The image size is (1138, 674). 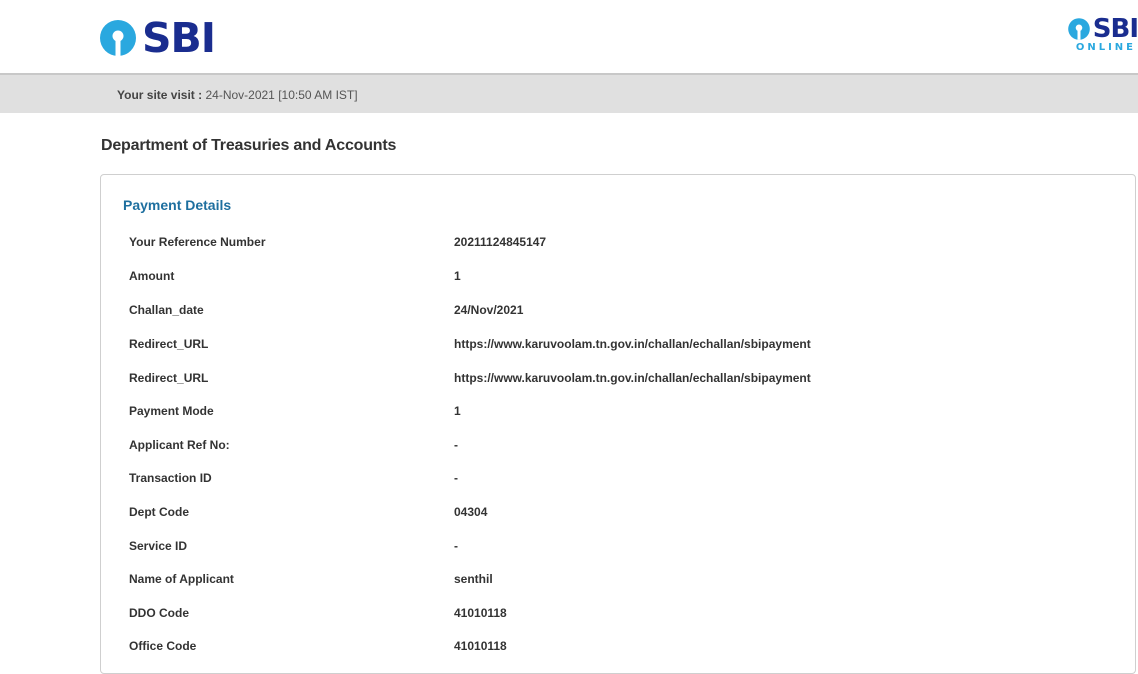 What do you see at coordinates (281, 95) in the screenshot?
I see `site-visit-value: 24-Nov-2021 [10:50 AM IST]` at bounding box center [281, 95].